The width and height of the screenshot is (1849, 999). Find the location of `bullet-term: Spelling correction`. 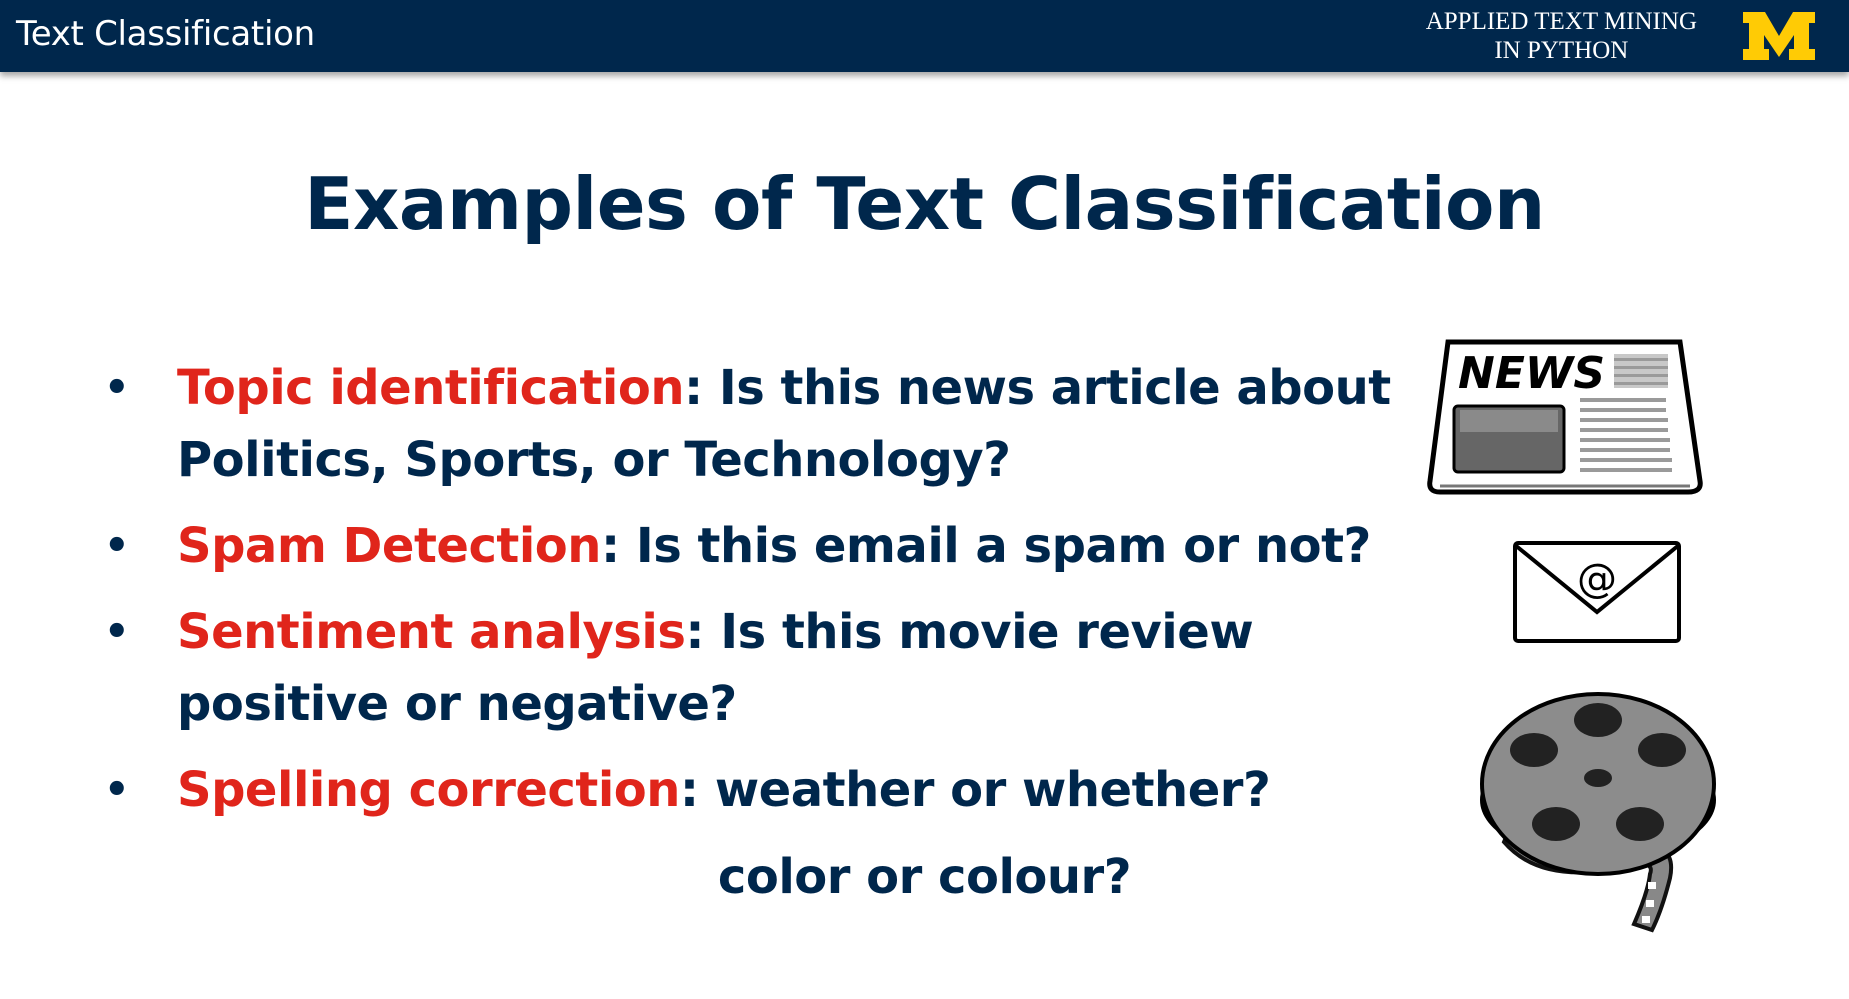

bullet-term: Spelling correction is located at coordinates (428, 790).